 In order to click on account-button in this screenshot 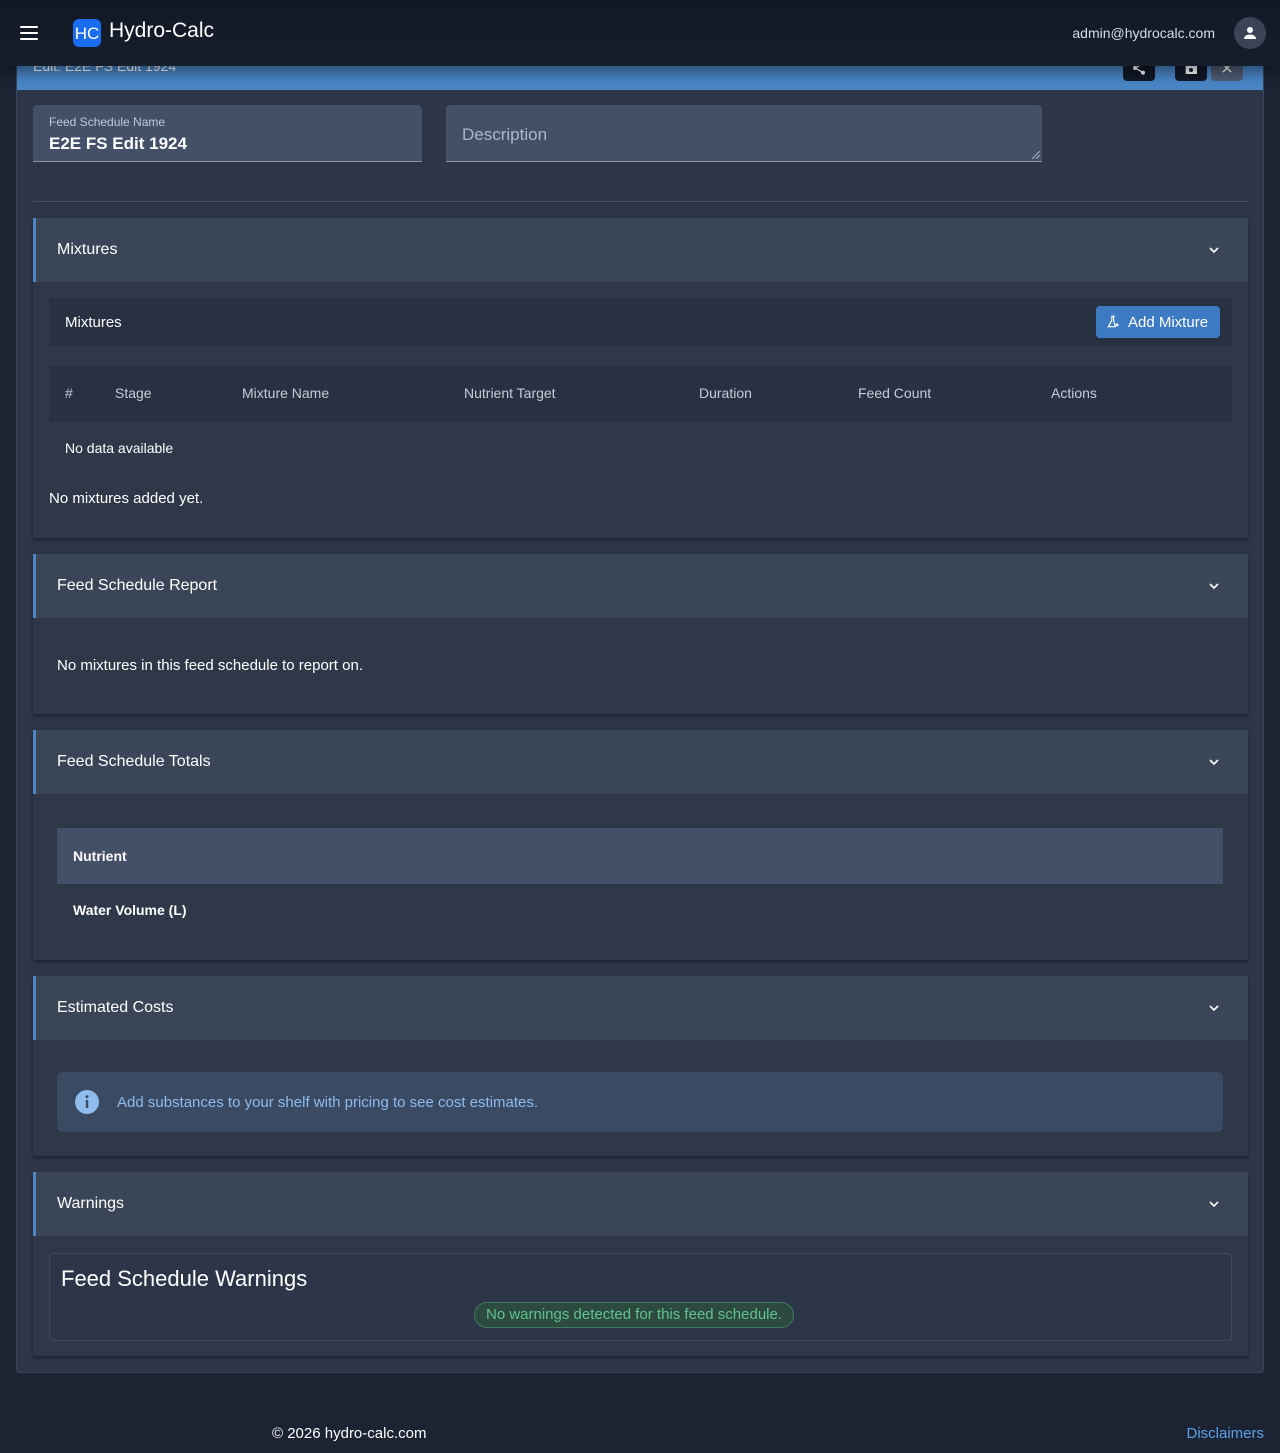, I will do `click(1250, 33)`.